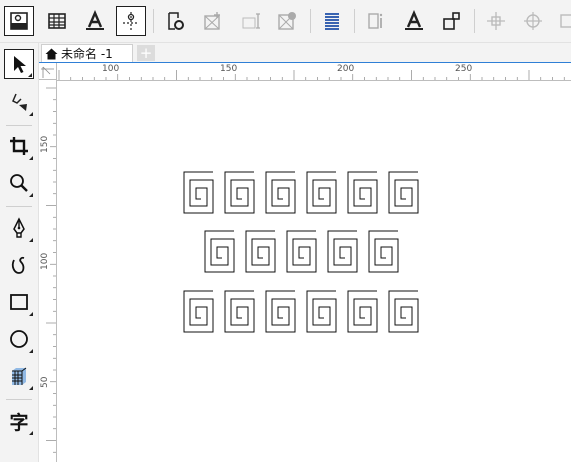 The height and width of the screenshot is (462, 571). I want to click on object-settings-icon, so click(175, 21).